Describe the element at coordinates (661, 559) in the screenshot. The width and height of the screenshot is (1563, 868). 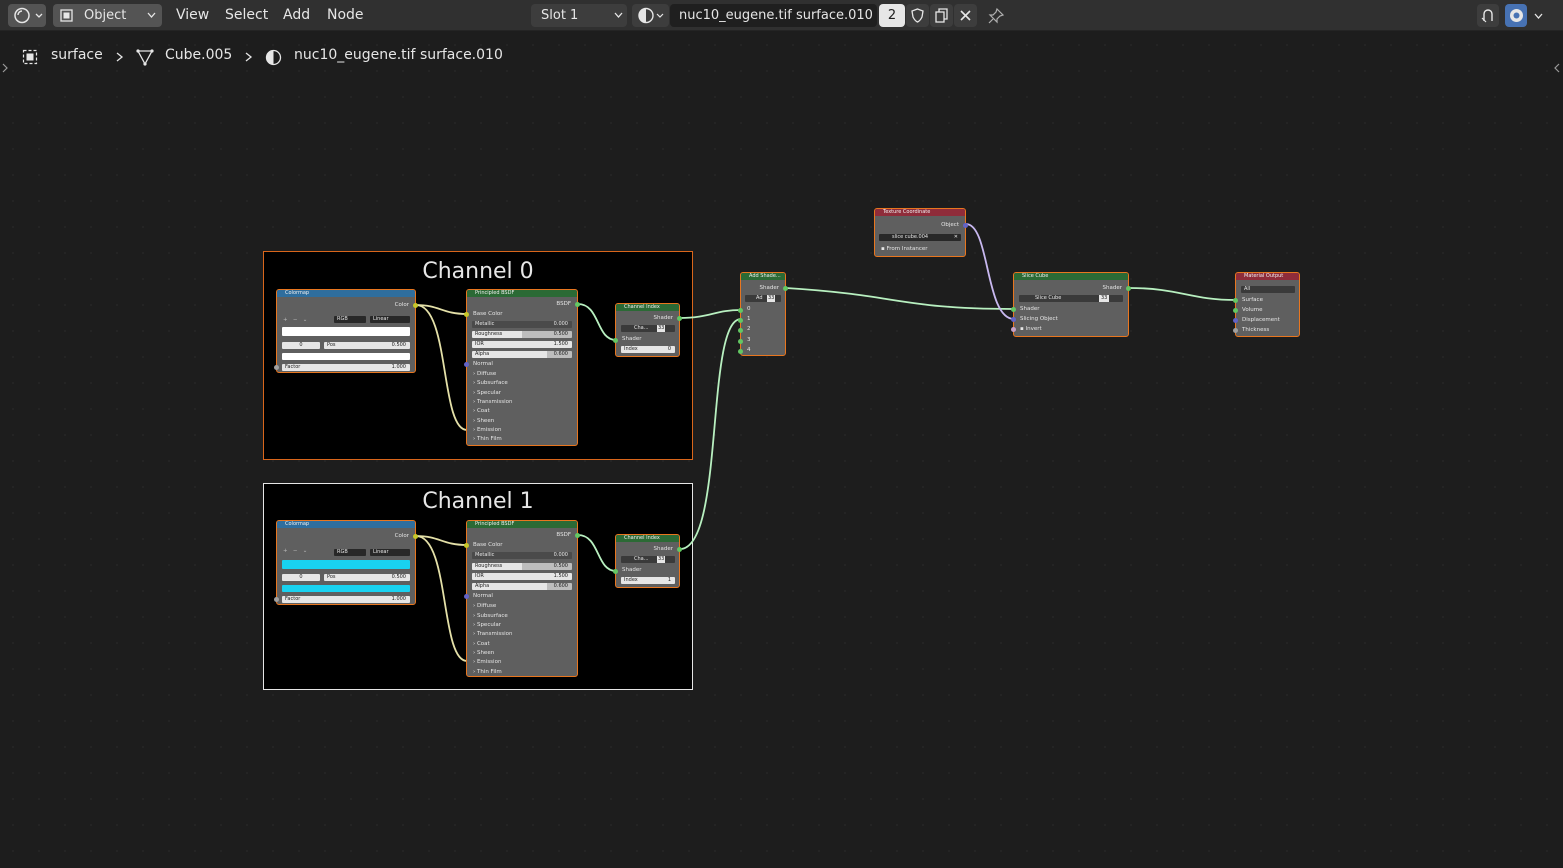
I see `group-users: 33` at that location.